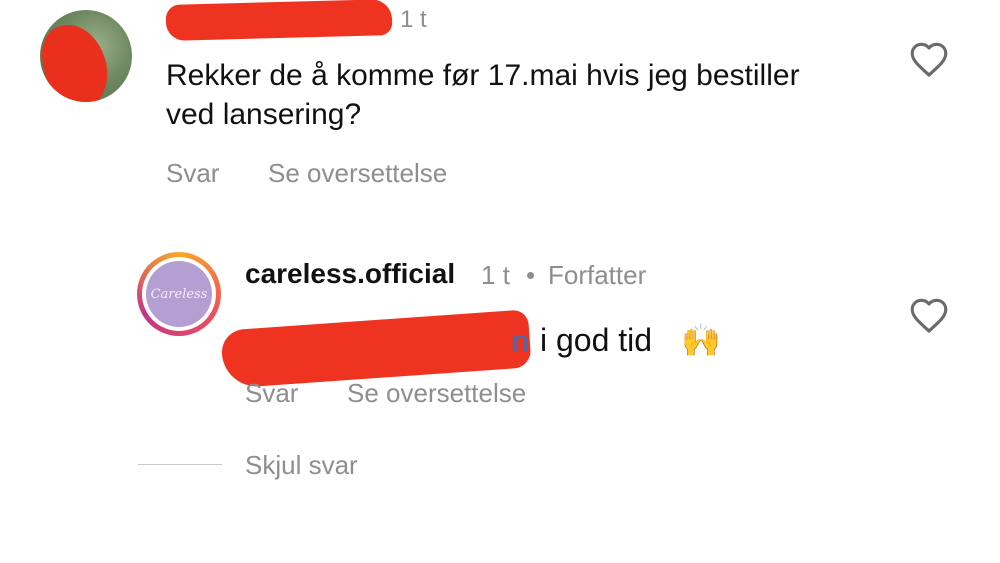 This screenshot has height=563, width=1000. What do you see at coordinates (376, 349) in the screenshot?
I see `redacted-mention` at bounding box center [376, 349].